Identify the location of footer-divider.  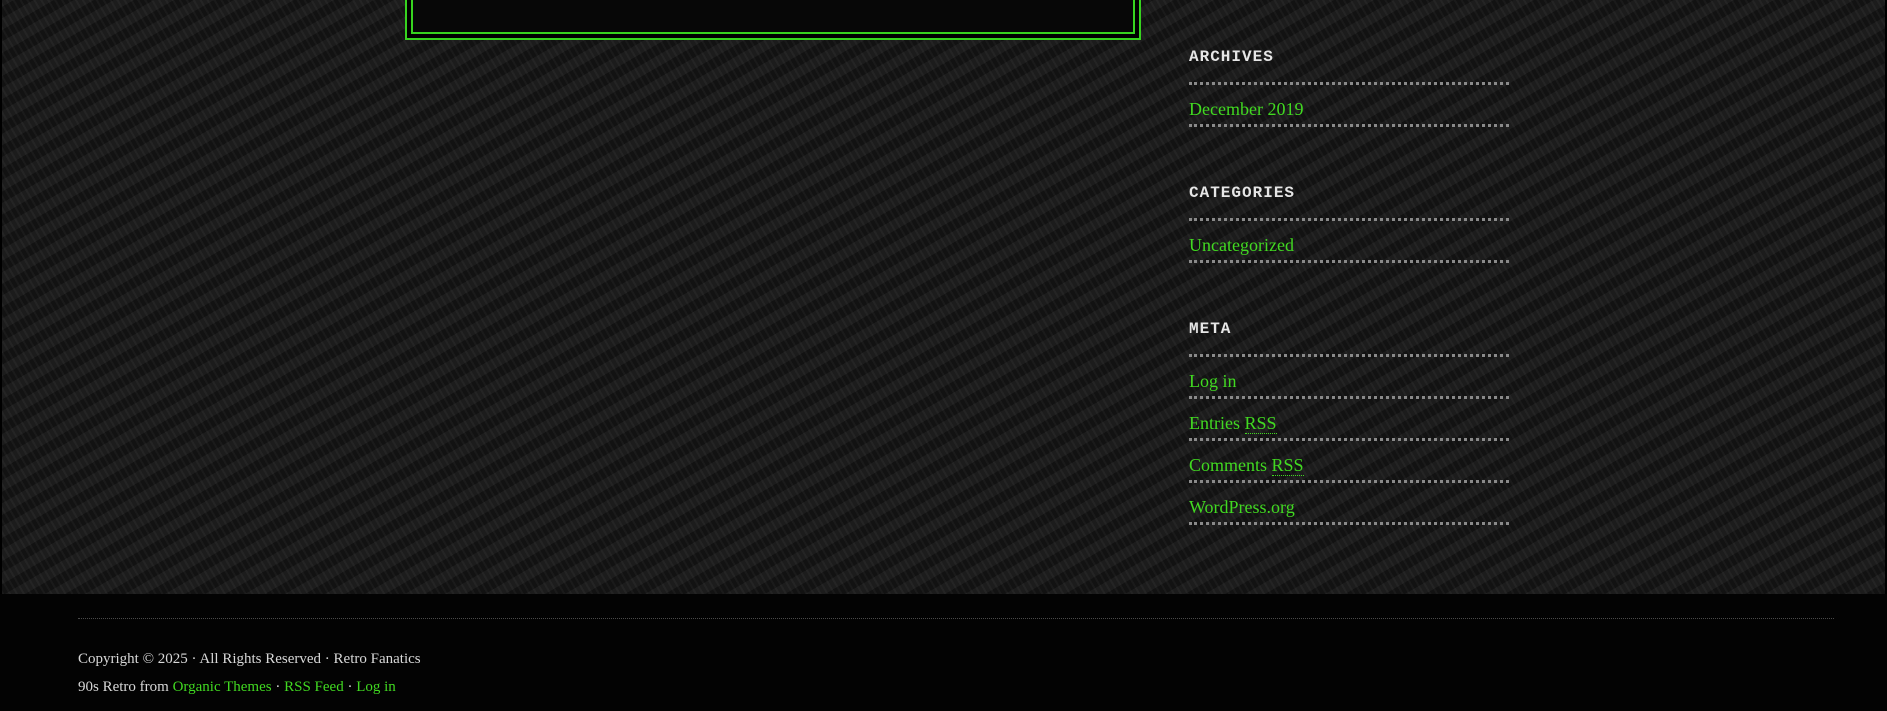
(956, 618).